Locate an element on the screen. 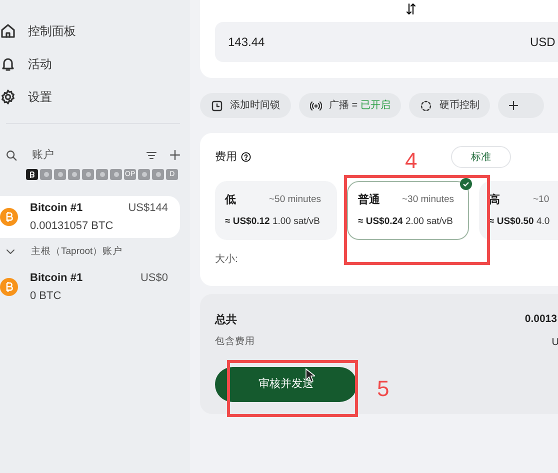  account-fiat: US$144 is located at coordinates (148, 208).